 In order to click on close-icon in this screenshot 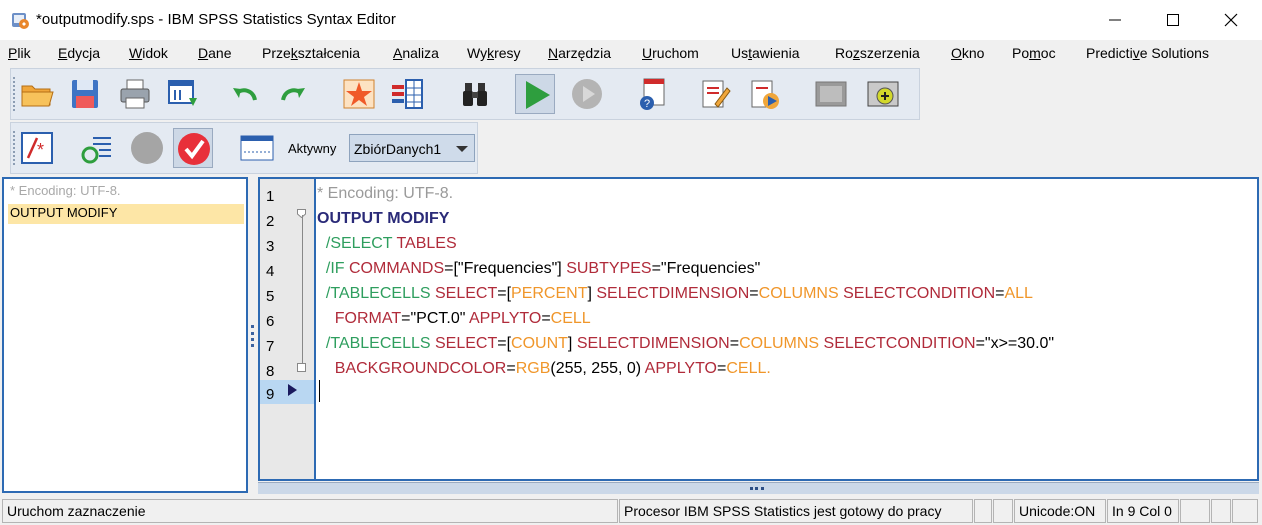, I will do `click(1231, 20)`.